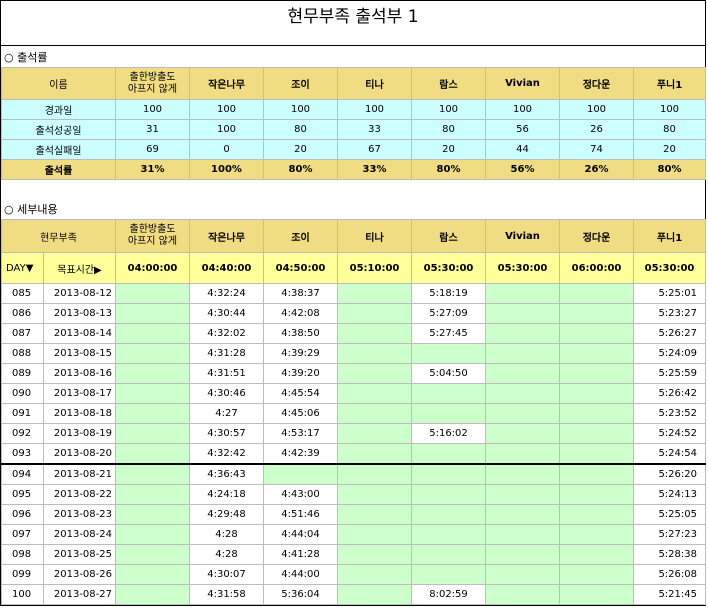 The image size is (708, 608). Describe the element at coordinates (226, 514) in the screenshot. I see `attendance-time: 4:29:48` at that location.